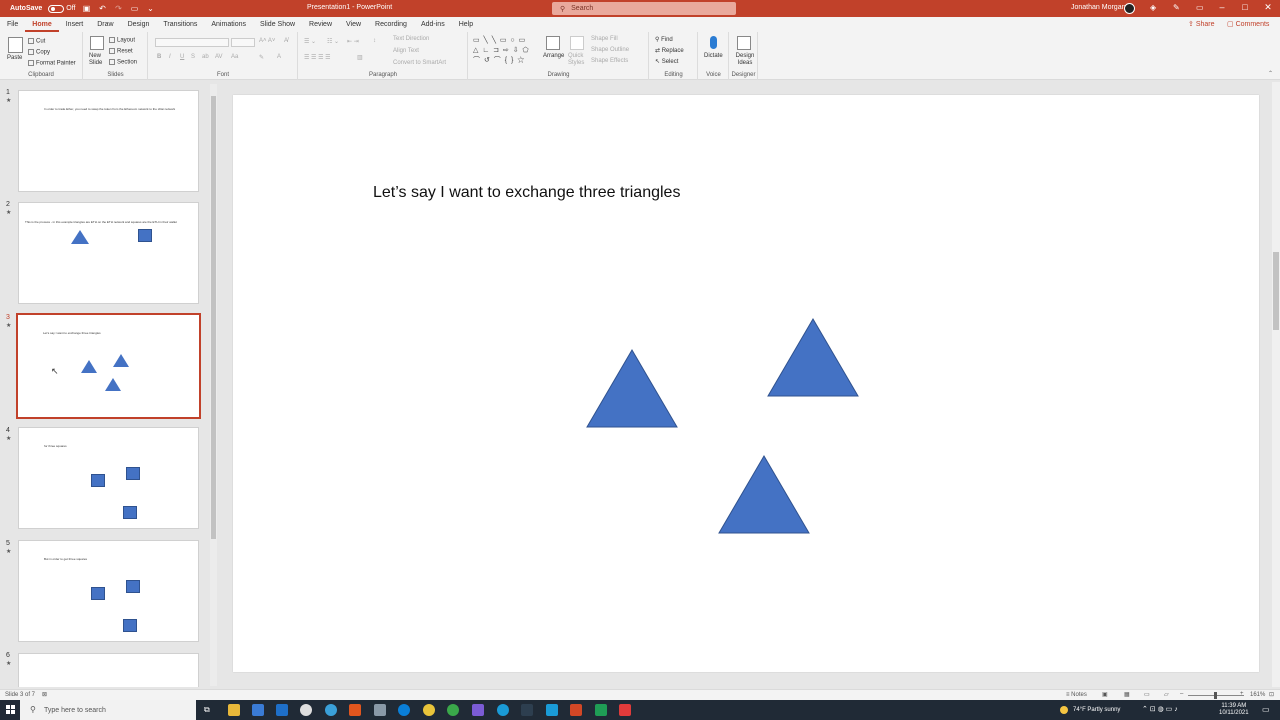 This screenshot has height=720, width=1280. What do you see at coordinates (228, 24) in the screenshot?
I see `tab-animations: Animations` at bounding box center [228, 24].